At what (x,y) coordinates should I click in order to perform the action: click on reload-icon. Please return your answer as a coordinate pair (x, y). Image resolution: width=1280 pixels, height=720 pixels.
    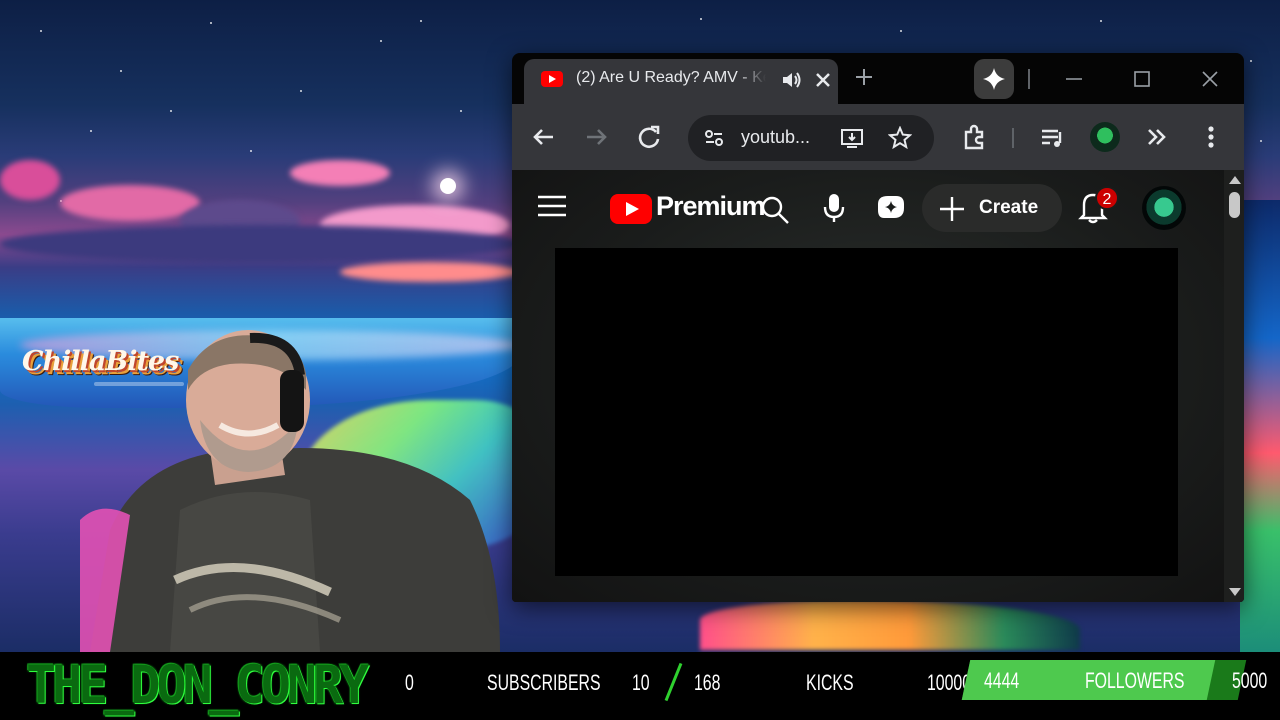
    Looking at the image, I should click on (649, 137).